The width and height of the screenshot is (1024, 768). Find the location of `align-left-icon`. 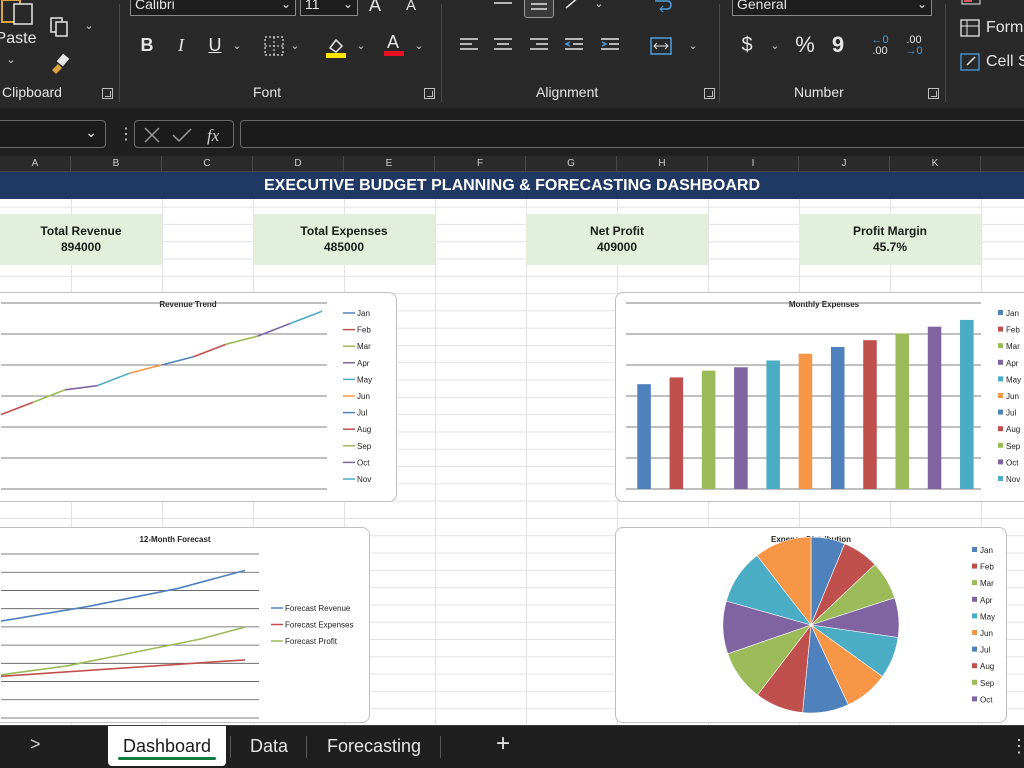

align-left-icon is located at coordinates (469, 45).